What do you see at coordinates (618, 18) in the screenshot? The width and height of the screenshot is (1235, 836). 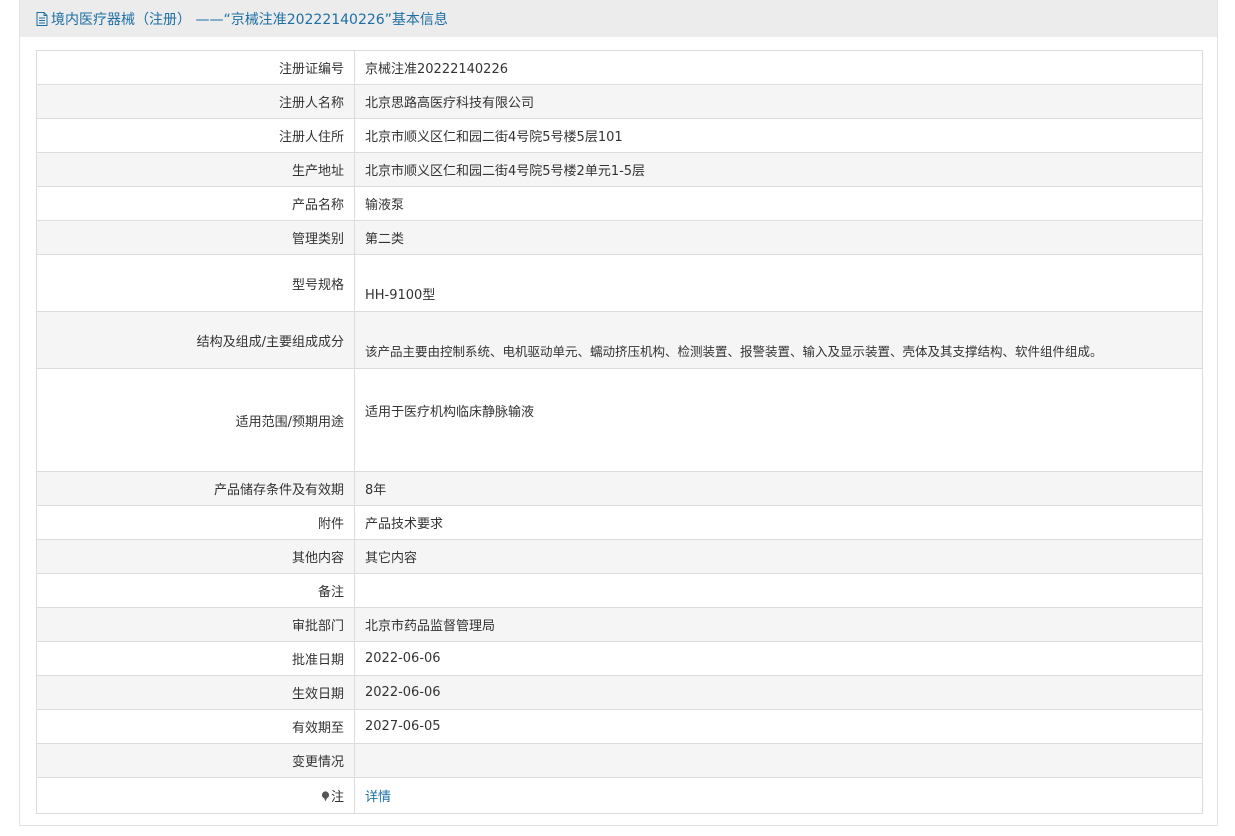 I see `page-header: 境内医疗器械（注册） ——“京械注准20222140226”基本信息` at bounding box center [618, 18].